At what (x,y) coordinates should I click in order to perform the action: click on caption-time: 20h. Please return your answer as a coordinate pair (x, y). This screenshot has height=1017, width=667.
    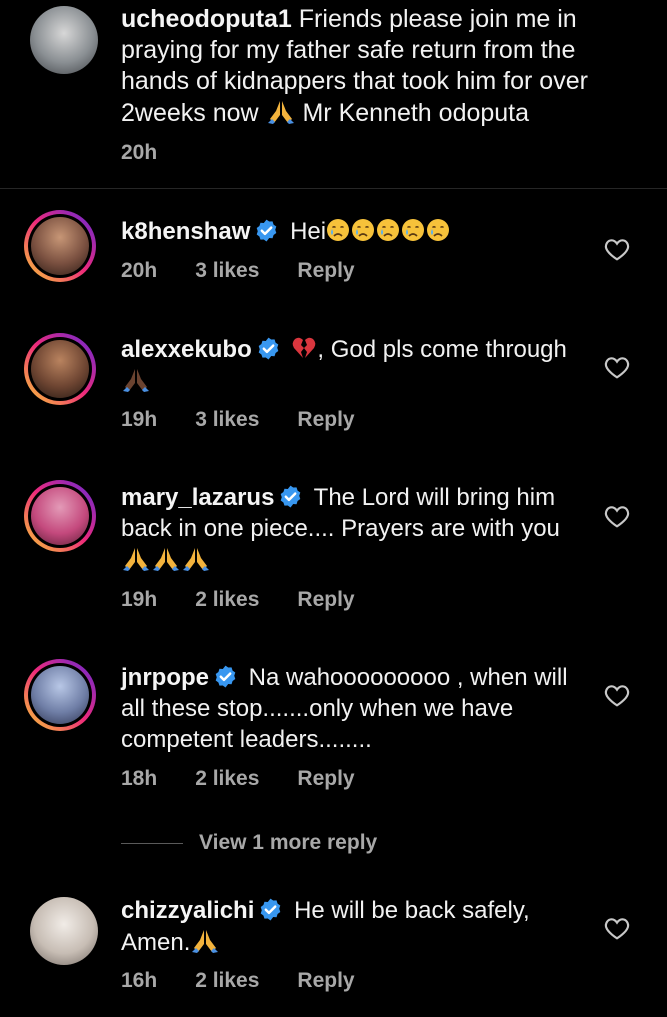
    Looking at the image, I should click on (139, 152).